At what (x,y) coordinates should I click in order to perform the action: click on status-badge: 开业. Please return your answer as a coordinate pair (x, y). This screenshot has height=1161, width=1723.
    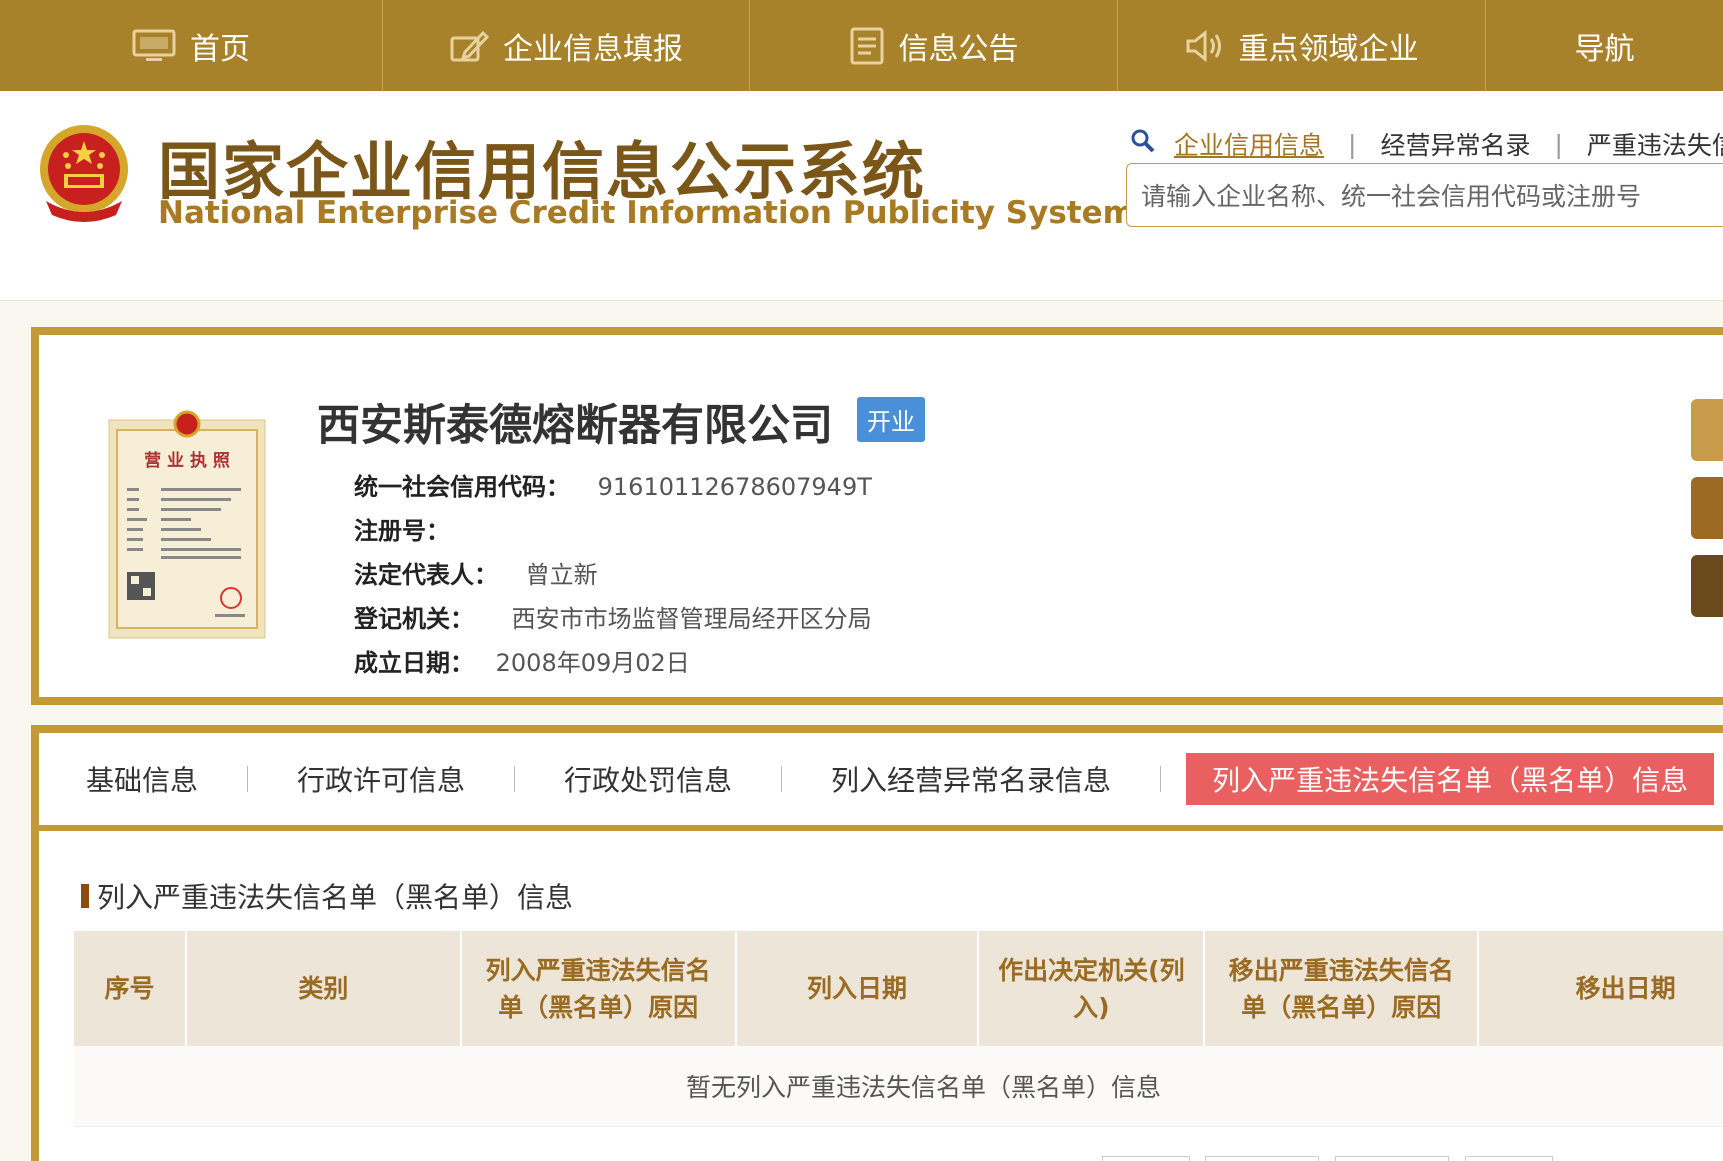
    Looking at the image, I should click on (891, 419).